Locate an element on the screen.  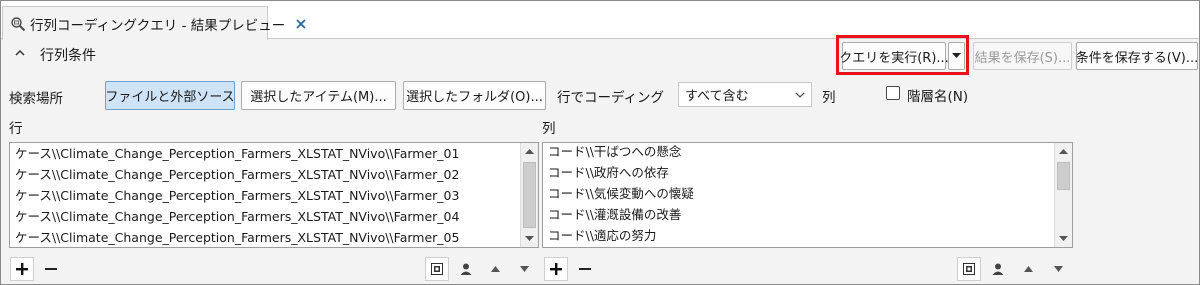
close-icon is located at coordinates (301, 24).